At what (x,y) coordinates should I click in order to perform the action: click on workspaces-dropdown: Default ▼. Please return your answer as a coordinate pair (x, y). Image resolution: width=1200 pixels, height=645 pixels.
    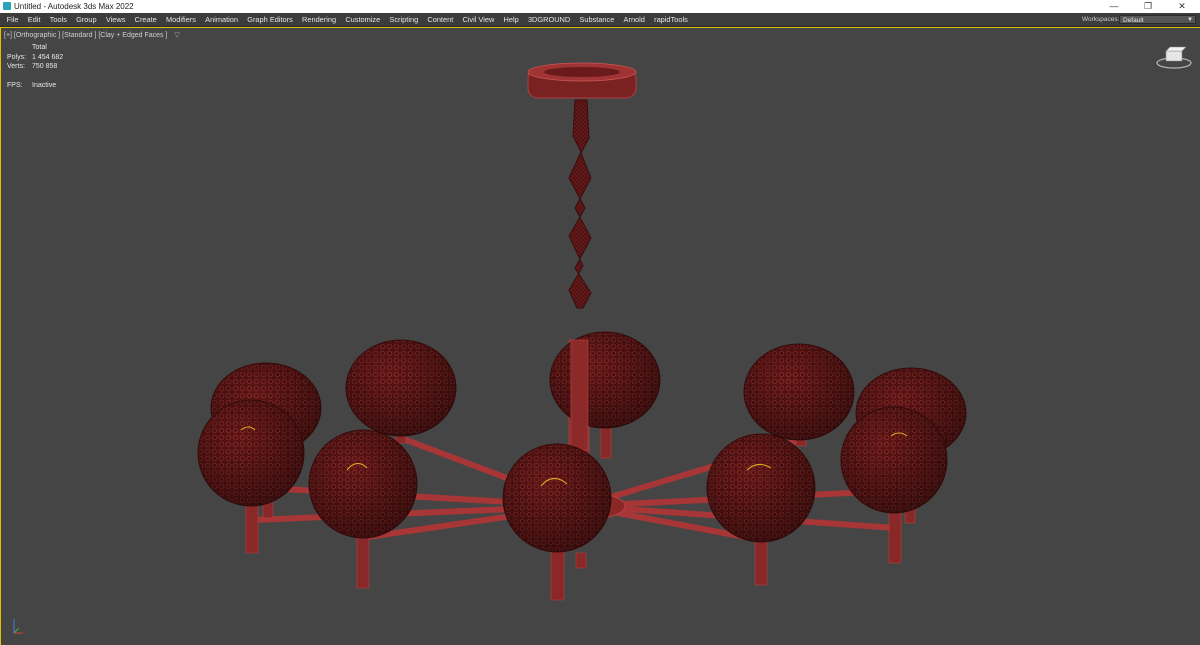
    Looking at the image, I should click on (1157, 19).